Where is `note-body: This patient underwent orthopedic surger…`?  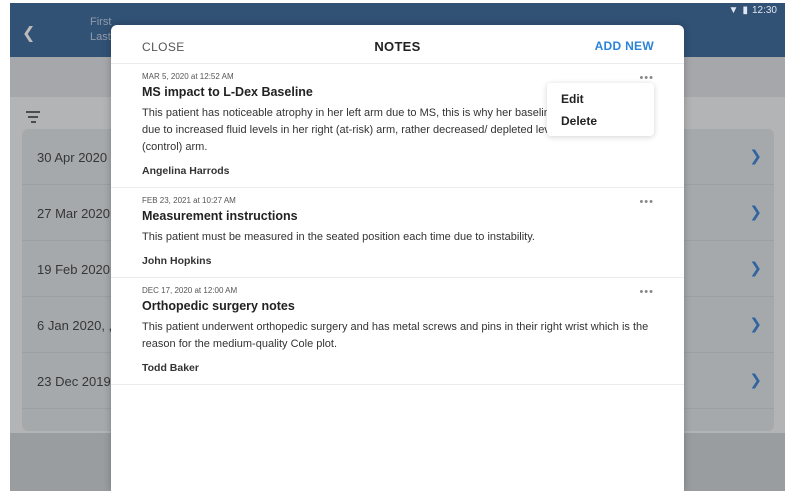 note-body: This patient underwent orthopedic surger… is located at coordinates (395, 335).